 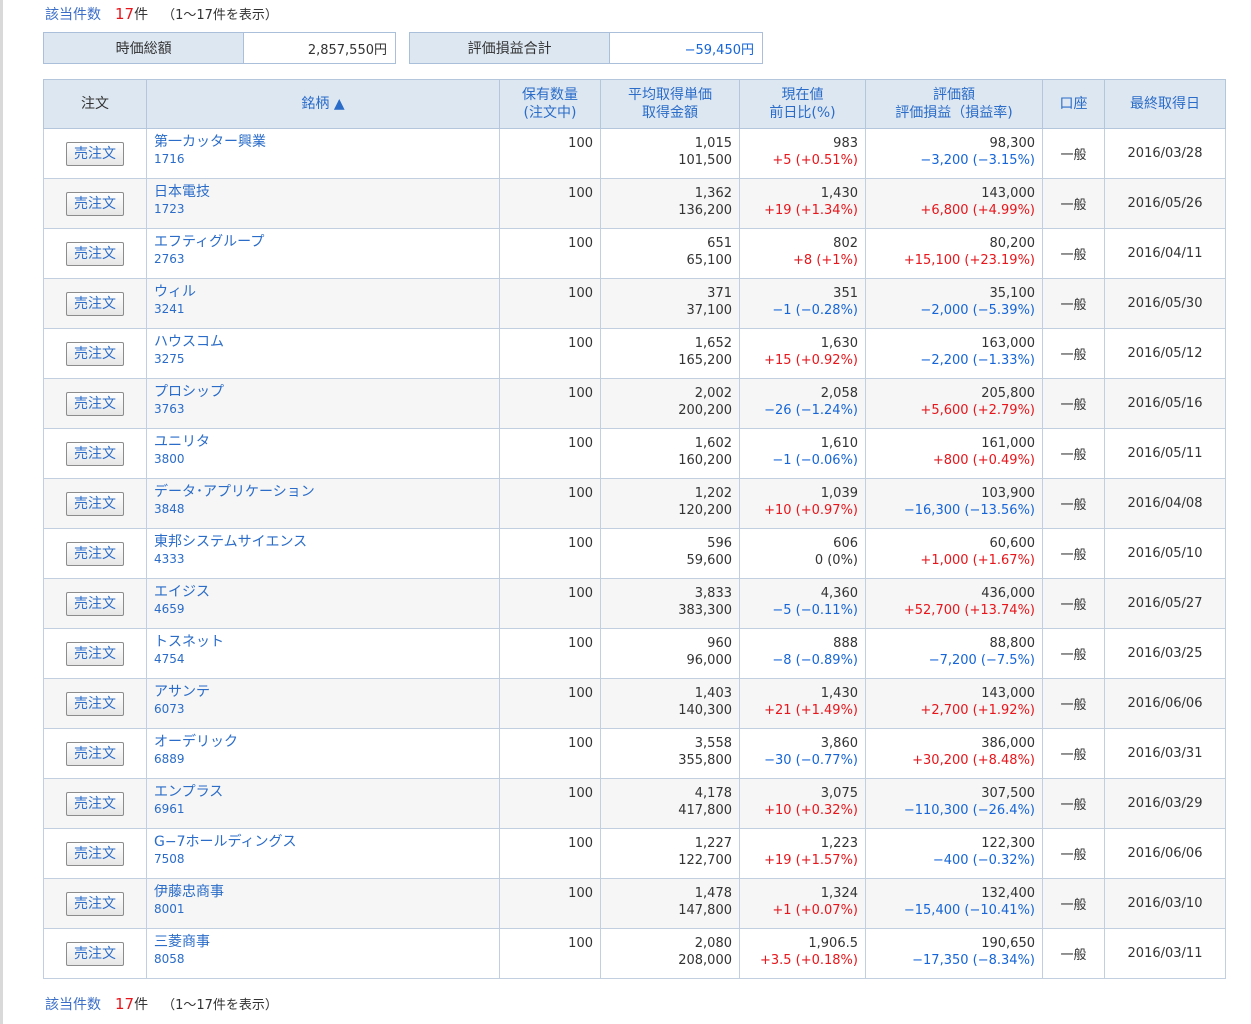 I want to click on stock-code-link: 3241, so click(x=323, y=309).